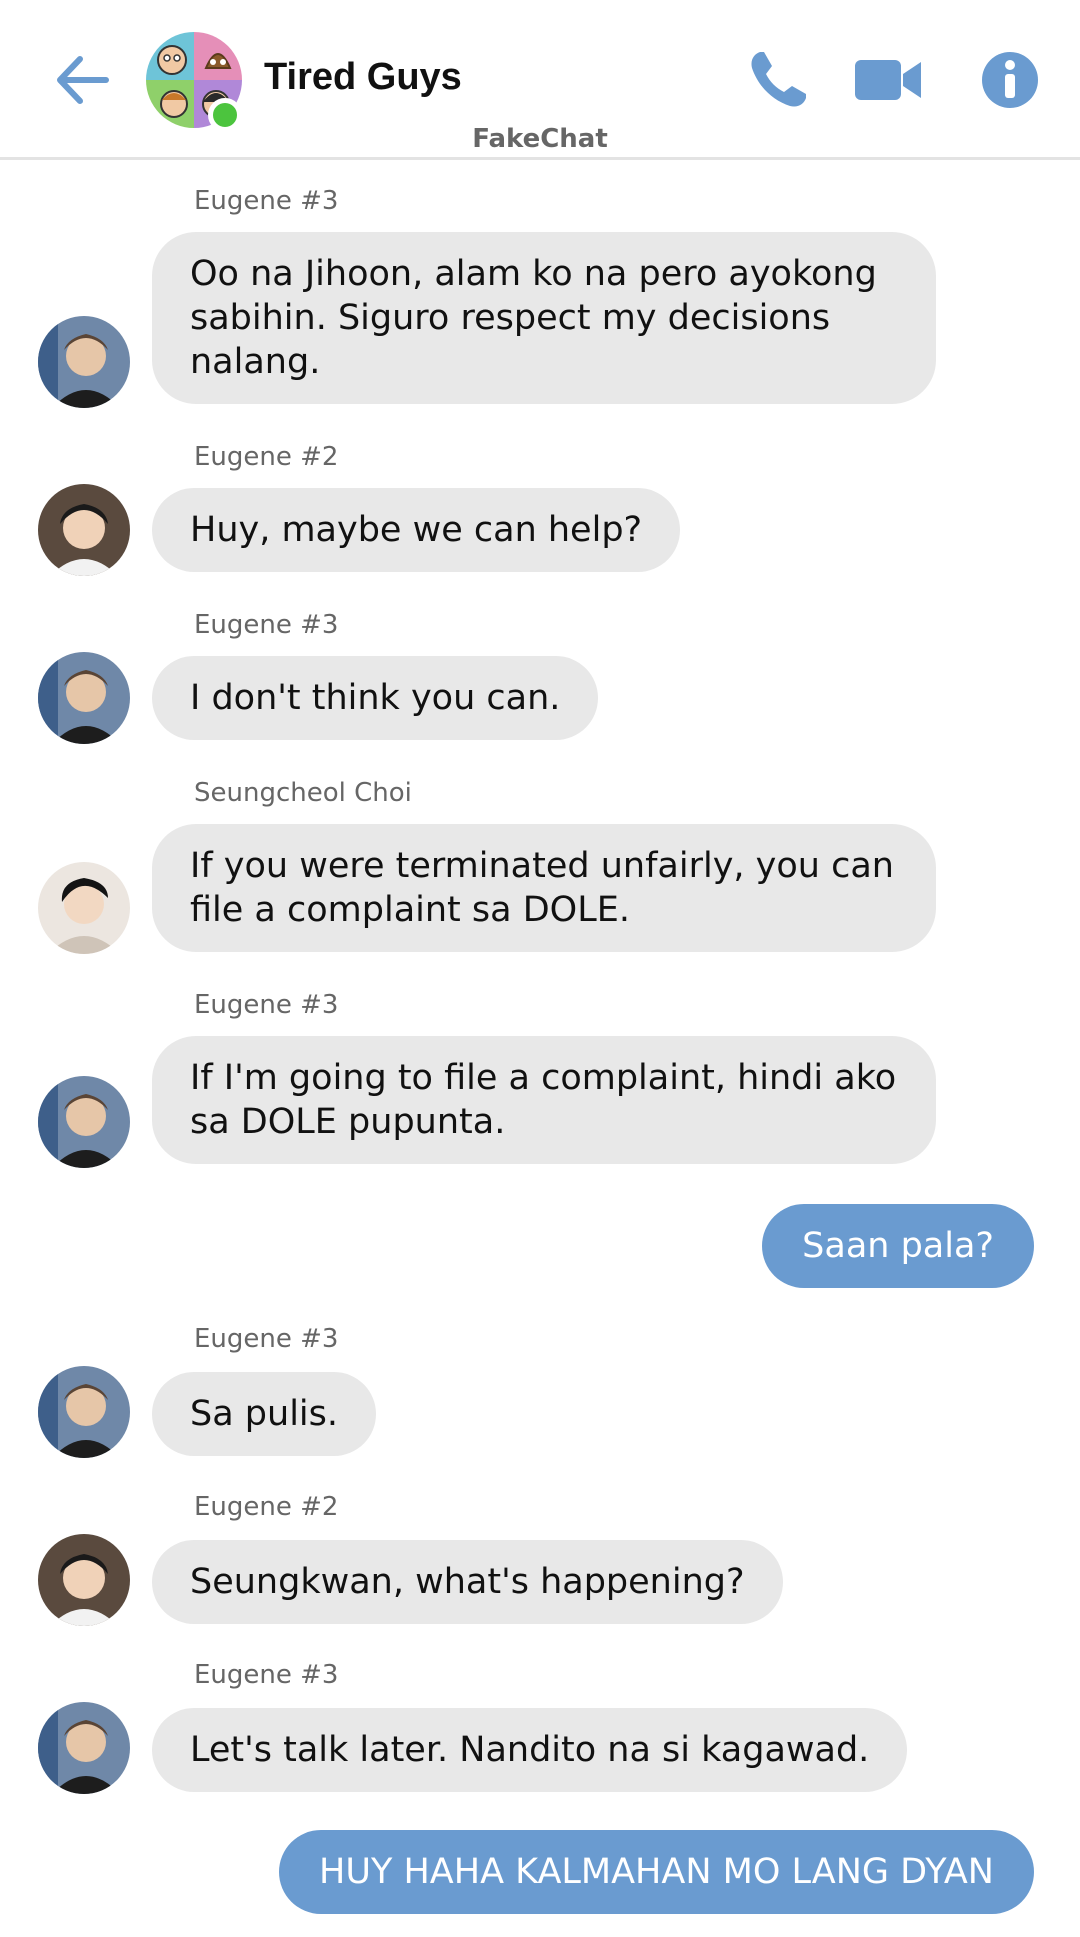  Describe the element at coordinates (467, 1582) in the screenshot. I see `message-bubble: Seungkwan, what's happening?` at that location.